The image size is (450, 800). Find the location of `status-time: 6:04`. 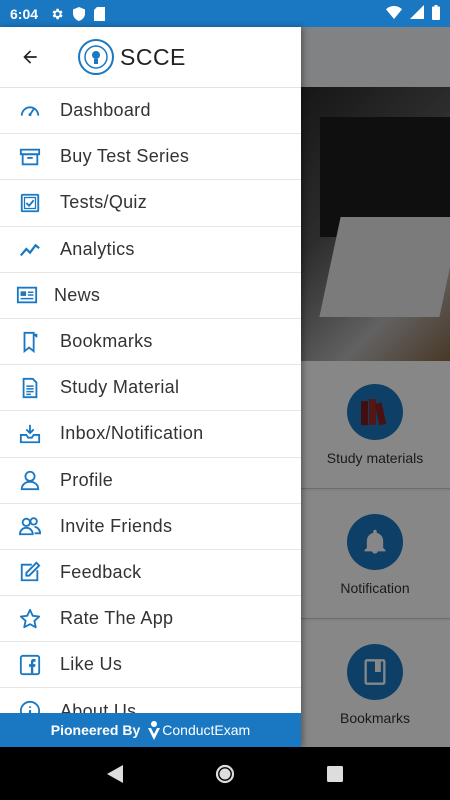

status-time: 6:04 is located at coordinates (24, 13).